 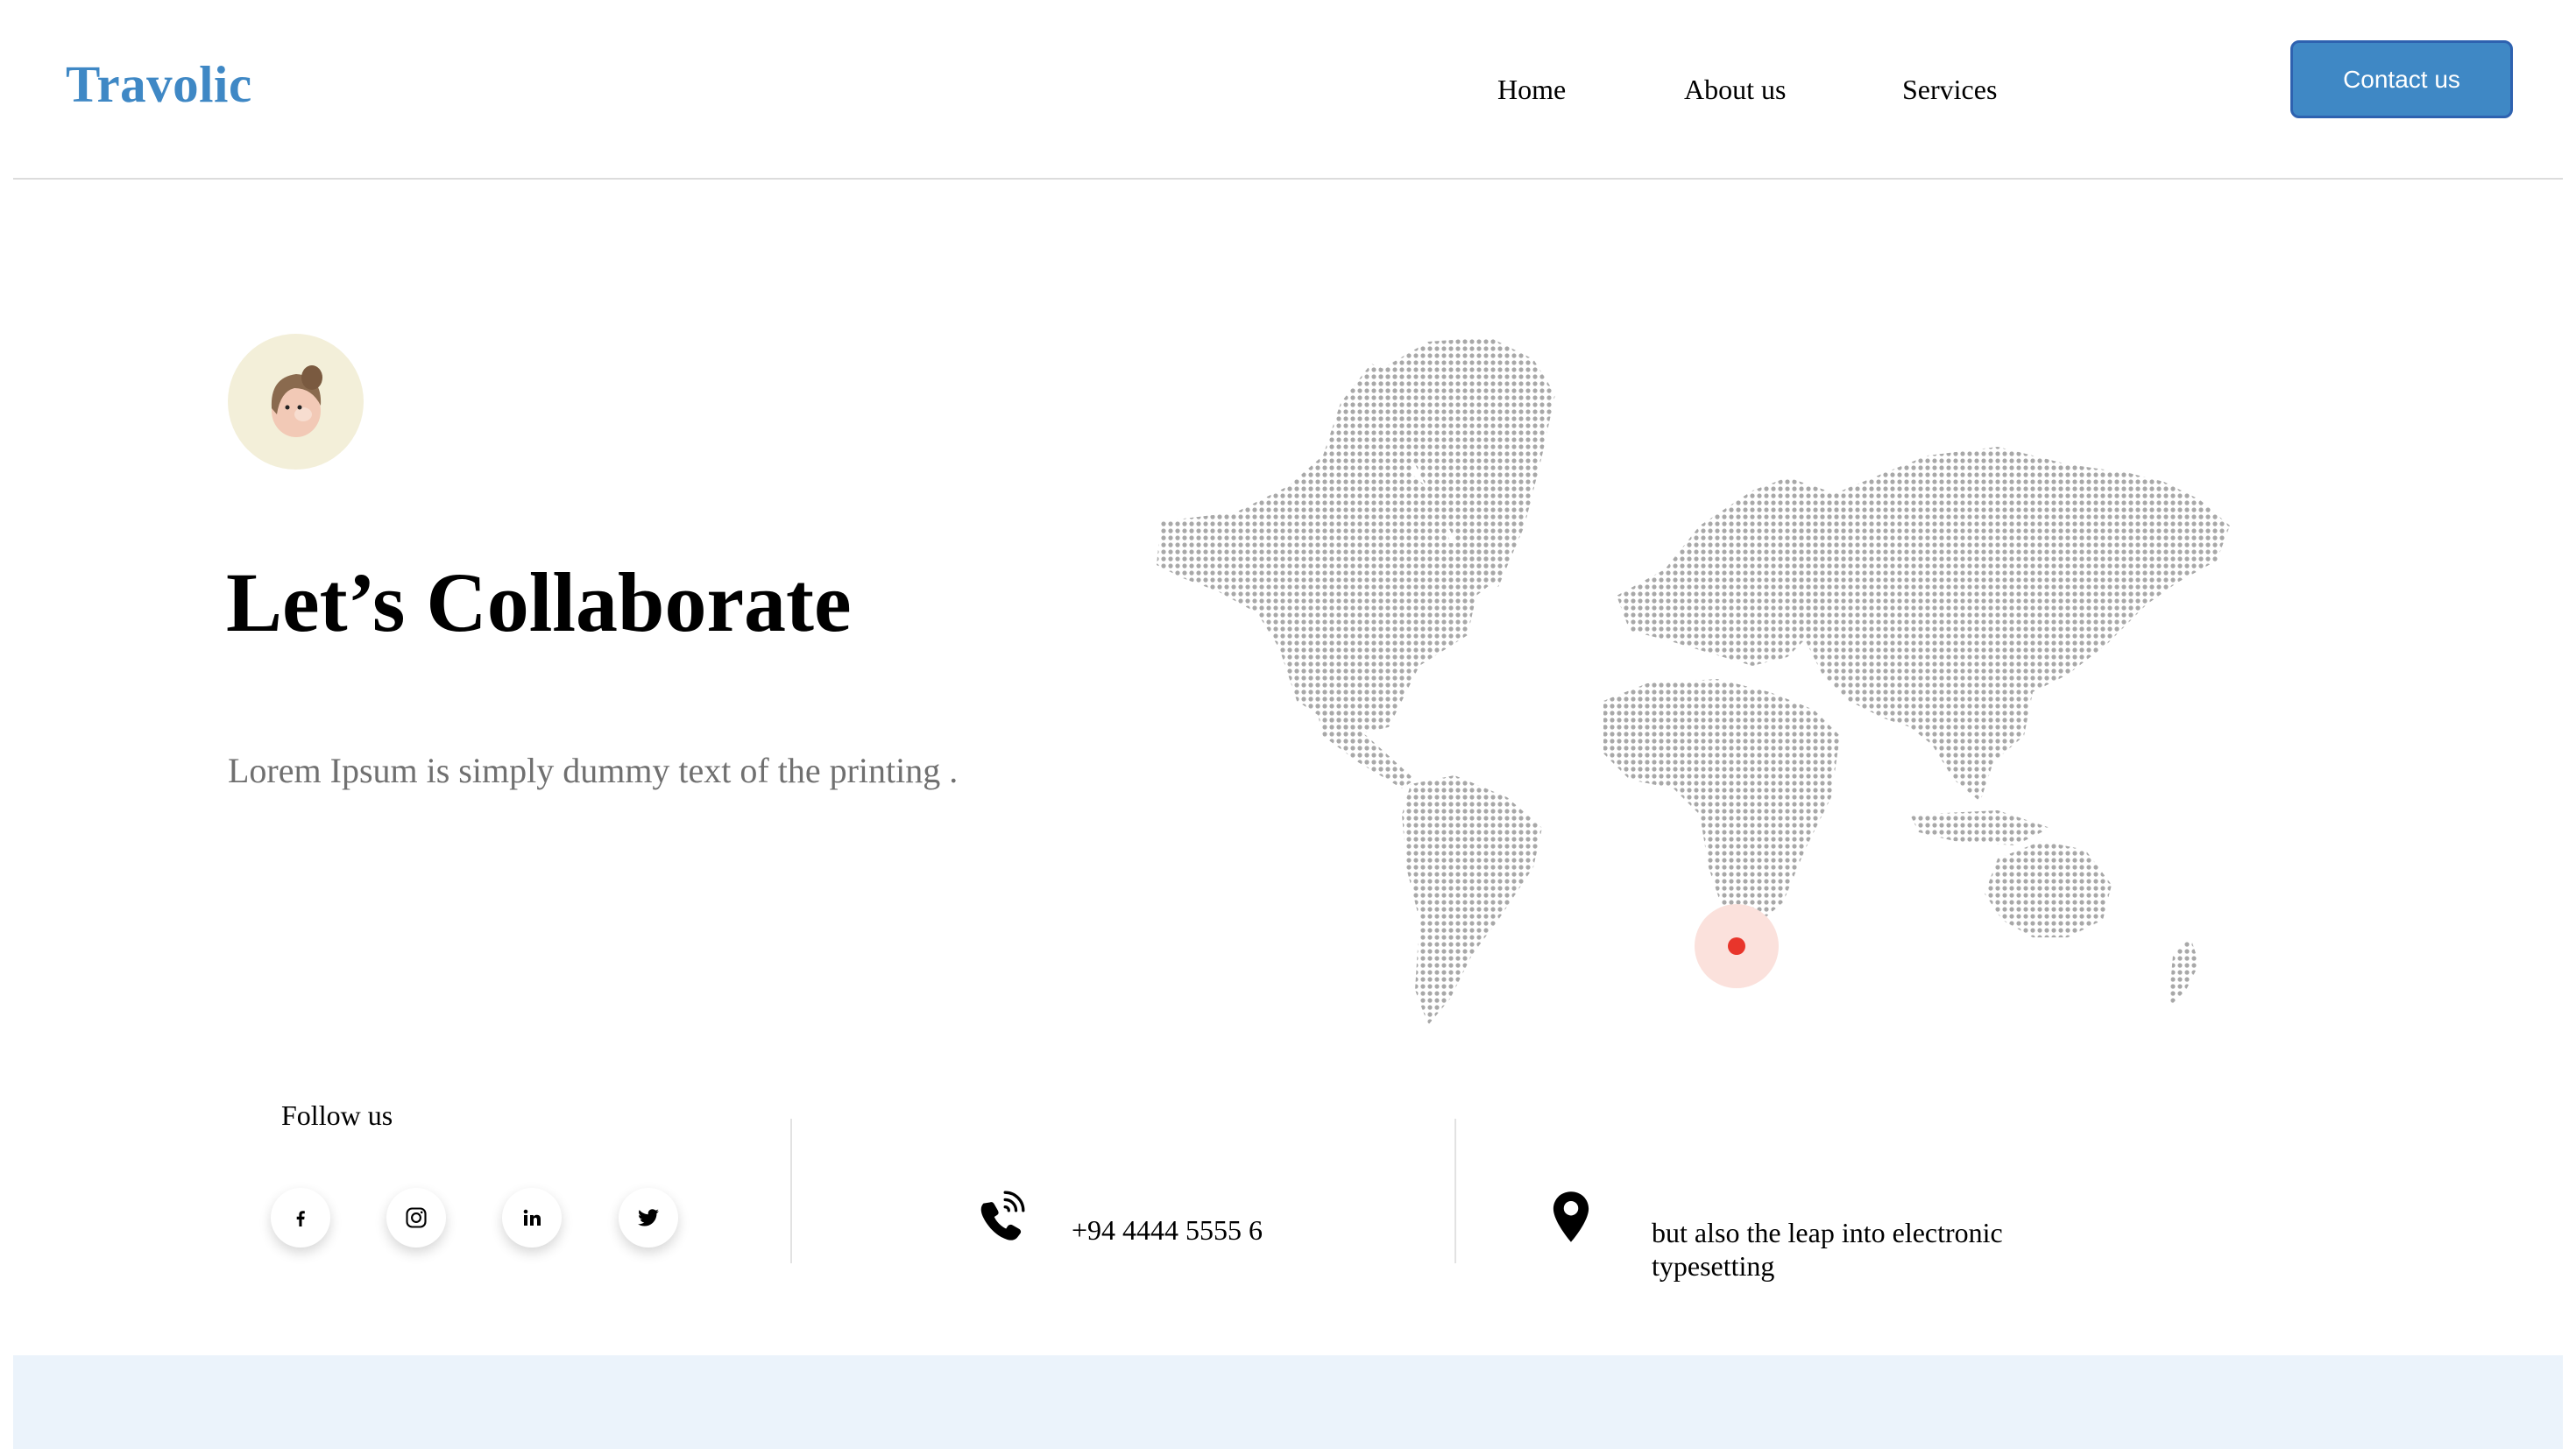 I want to click on avatar-face-icon, so click(x=296, y=401).